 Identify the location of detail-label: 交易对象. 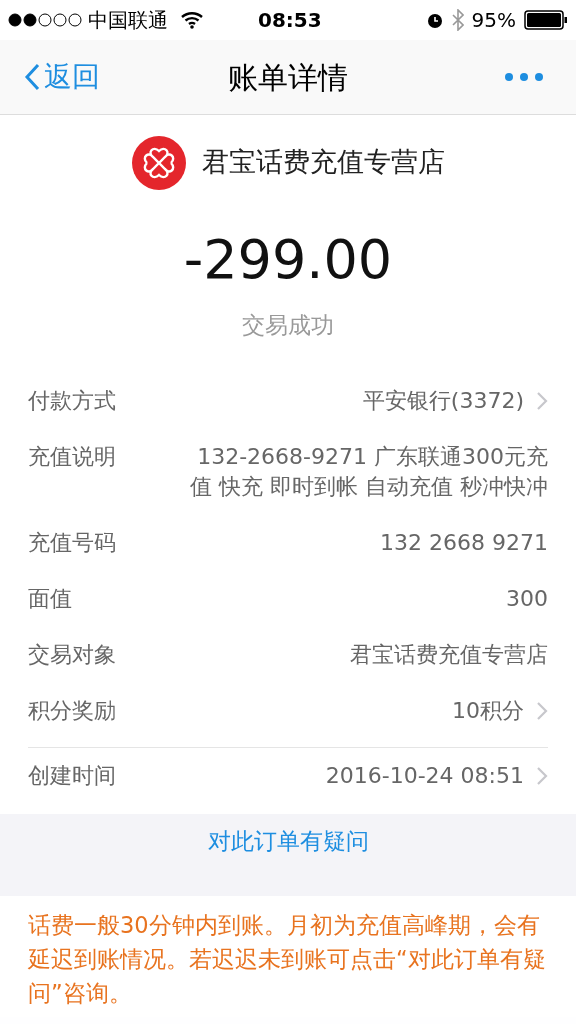
(72, 654).